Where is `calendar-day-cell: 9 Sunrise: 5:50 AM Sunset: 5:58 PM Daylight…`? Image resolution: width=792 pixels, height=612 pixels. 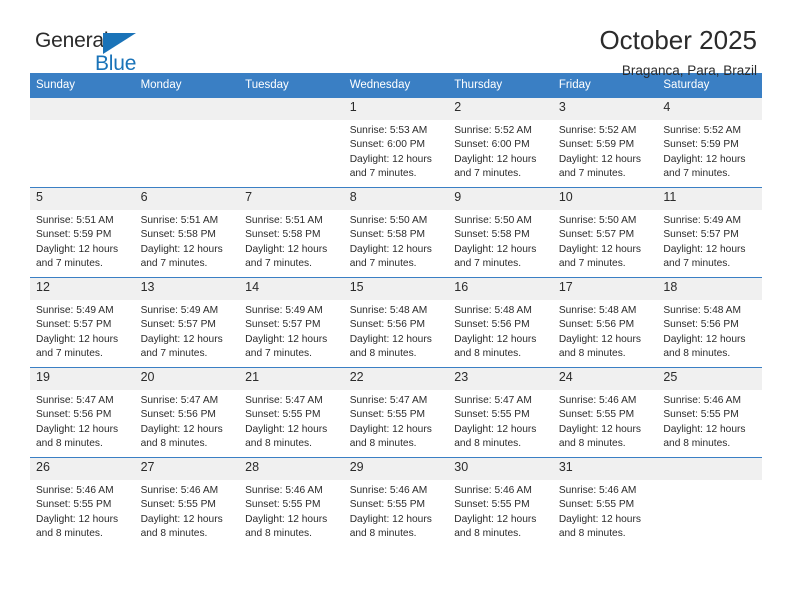
calendar-day-cell: 9 Sunrise: 5:50 AM Sunset: 5:58 PM Daylight… is located at coordinates (500, 232).